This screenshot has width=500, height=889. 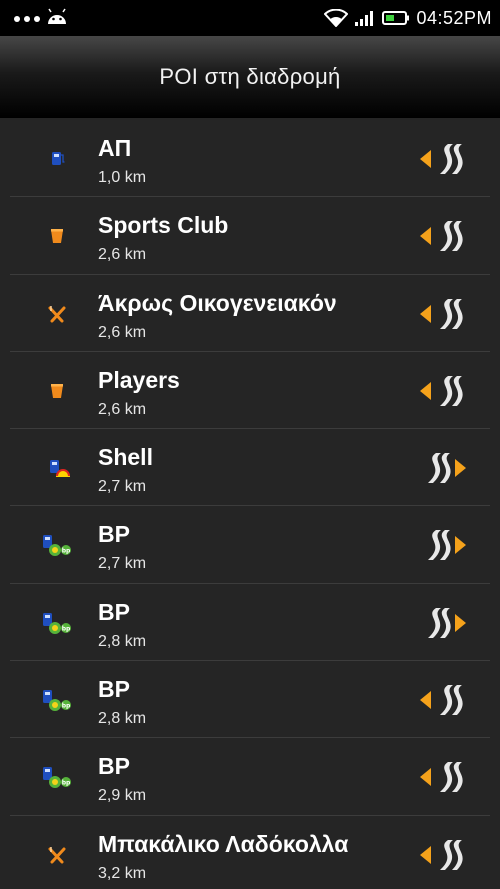 I want to click on android-icon, so click(x=57, y=16).